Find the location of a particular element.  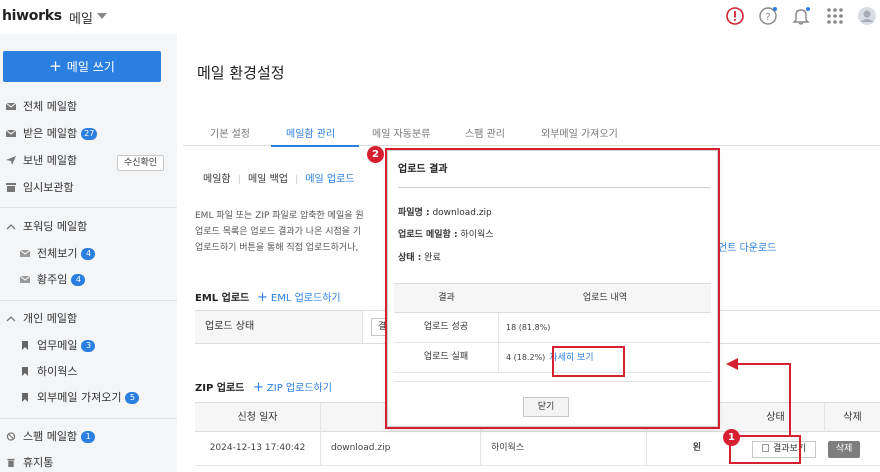

sidebar-item-inbox: 받은 메일함 27 is located at coordinates (52, 134).